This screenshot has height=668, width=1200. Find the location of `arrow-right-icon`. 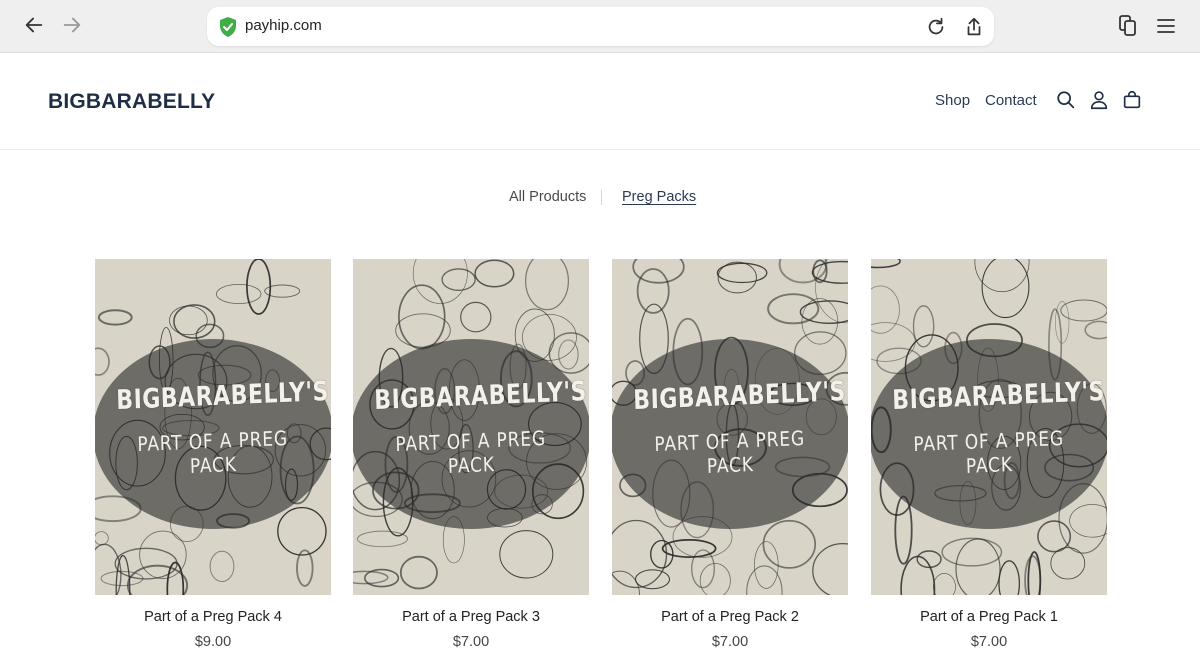

arrow-right-icon is located at coordinates (72, 25).